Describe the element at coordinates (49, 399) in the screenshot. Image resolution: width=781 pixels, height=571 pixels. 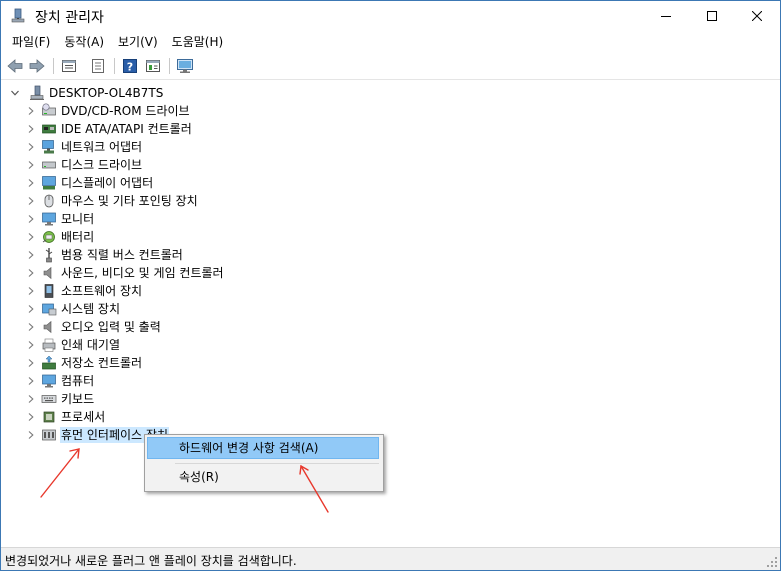
I see `keyboard-icon` at that location.